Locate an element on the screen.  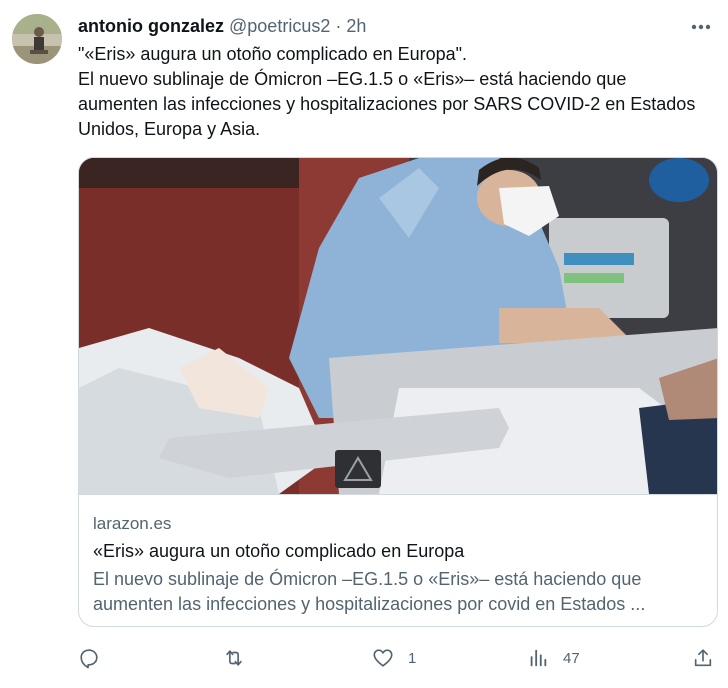
share-icon is located at coordinates (703, 658).